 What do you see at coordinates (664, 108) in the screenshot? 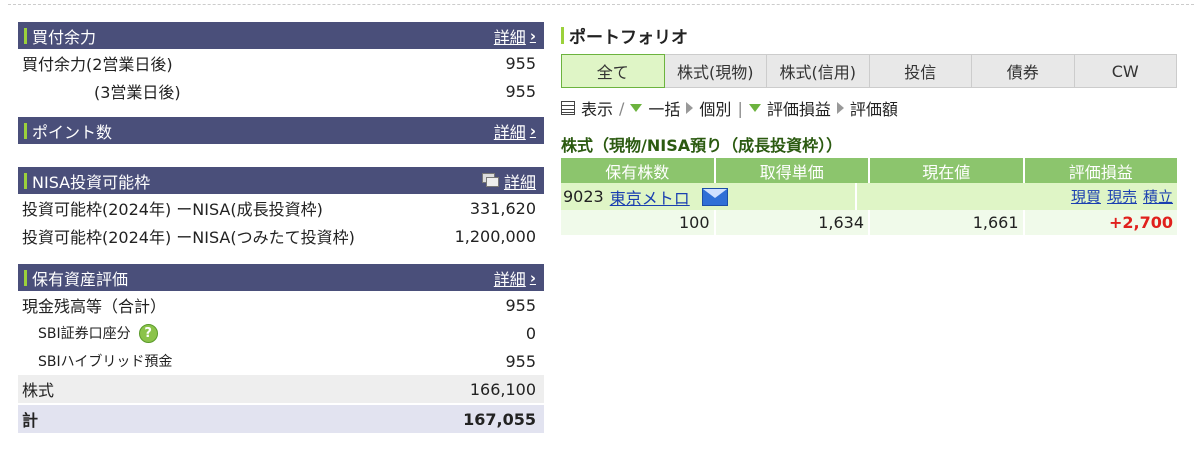
I see `bulk-label: 一括` at bounding box center [664, 108].